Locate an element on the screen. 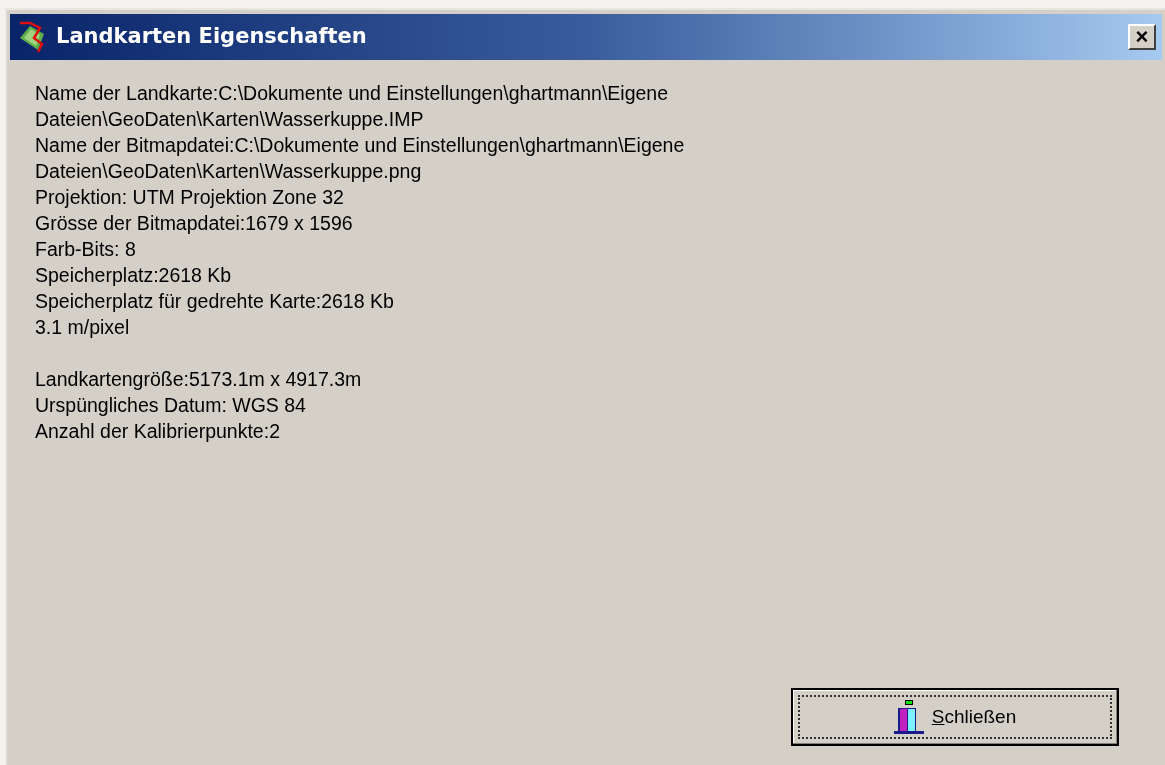 This screenshot has width=1165, height=765. info-line: 3.1 m/pixel is located at coordinates (82, 327).